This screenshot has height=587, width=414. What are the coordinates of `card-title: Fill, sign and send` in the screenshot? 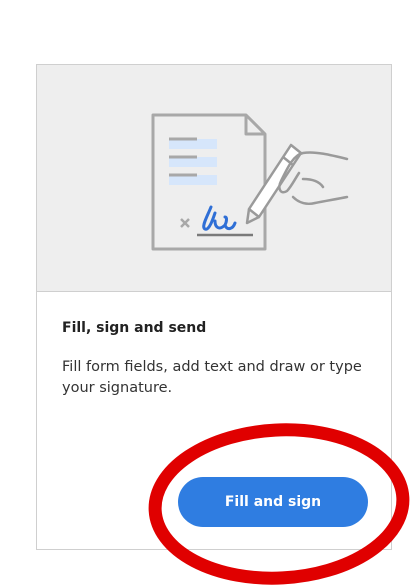 It's located at (134, 328).